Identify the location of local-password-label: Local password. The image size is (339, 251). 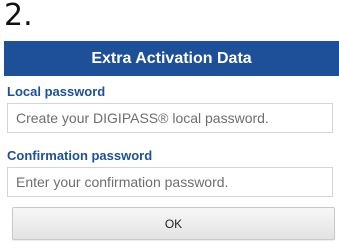
(56, 91).